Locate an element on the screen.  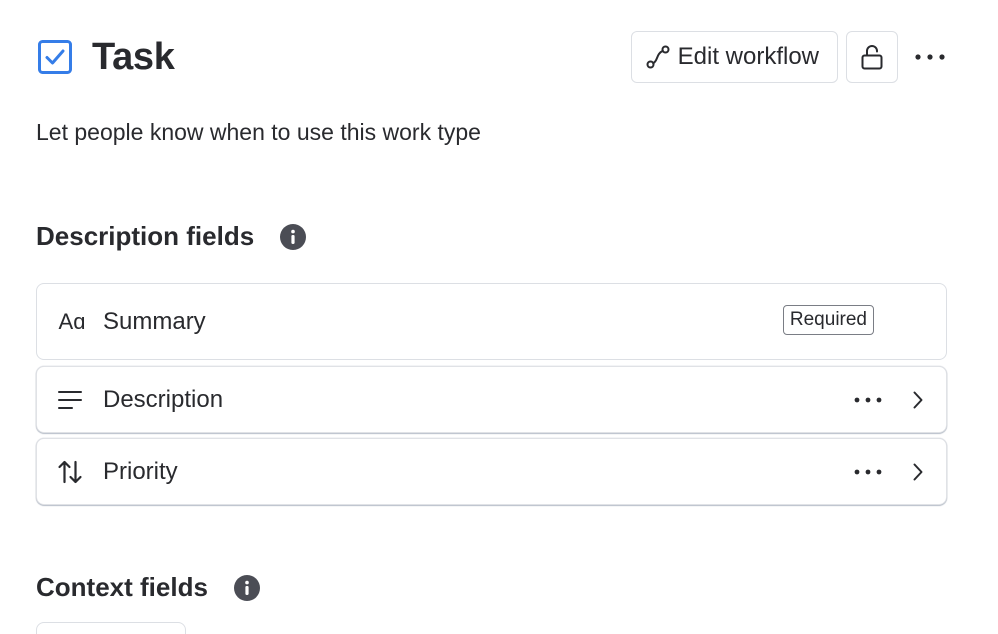
unlock-icon is located at coordinates (872, 57).